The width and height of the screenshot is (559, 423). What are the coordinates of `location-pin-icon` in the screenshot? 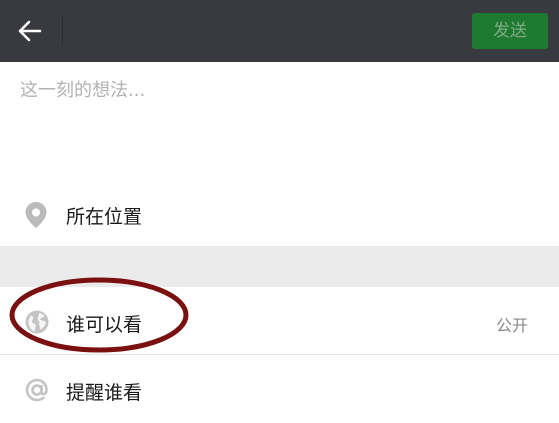 It's located at (36, 217).